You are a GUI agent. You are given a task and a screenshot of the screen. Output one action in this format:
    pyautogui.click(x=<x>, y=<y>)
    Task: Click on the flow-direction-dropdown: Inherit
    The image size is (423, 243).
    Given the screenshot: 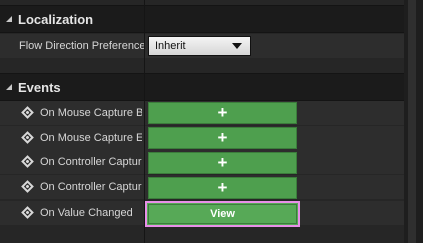 What is the action you would take?
    pyautogui.click(x=199, y=46)
    